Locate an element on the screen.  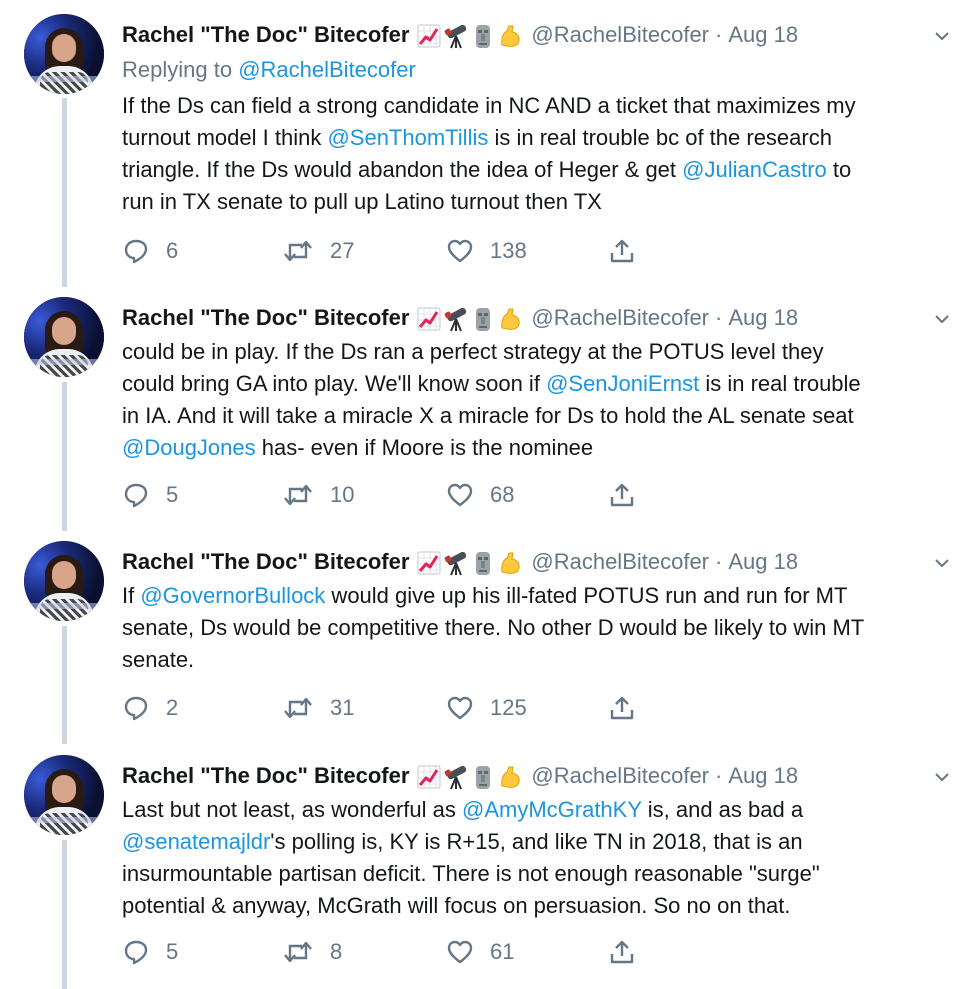
mention-link: @AmyMcGrathKY is located at coordinates (552, 809).